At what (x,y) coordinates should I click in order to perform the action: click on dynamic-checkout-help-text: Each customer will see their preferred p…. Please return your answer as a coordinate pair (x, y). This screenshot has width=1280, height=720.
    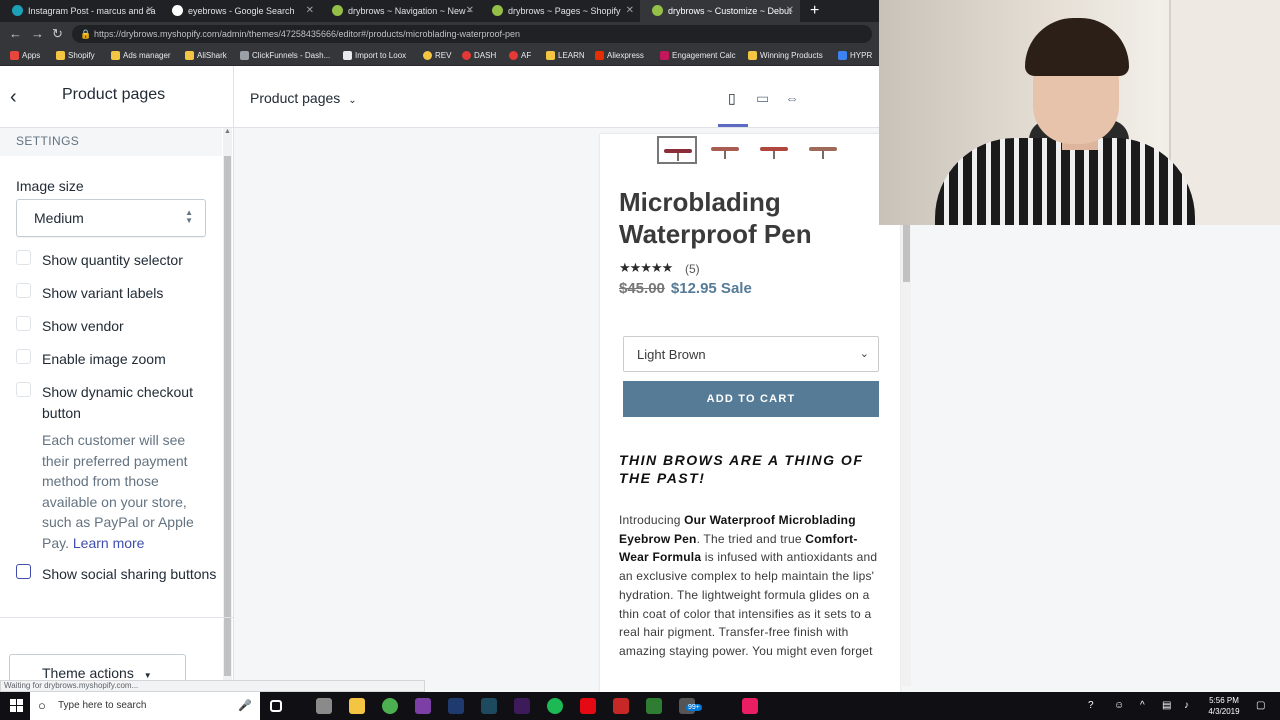
    Looking at the image, I should click on (118, 491).